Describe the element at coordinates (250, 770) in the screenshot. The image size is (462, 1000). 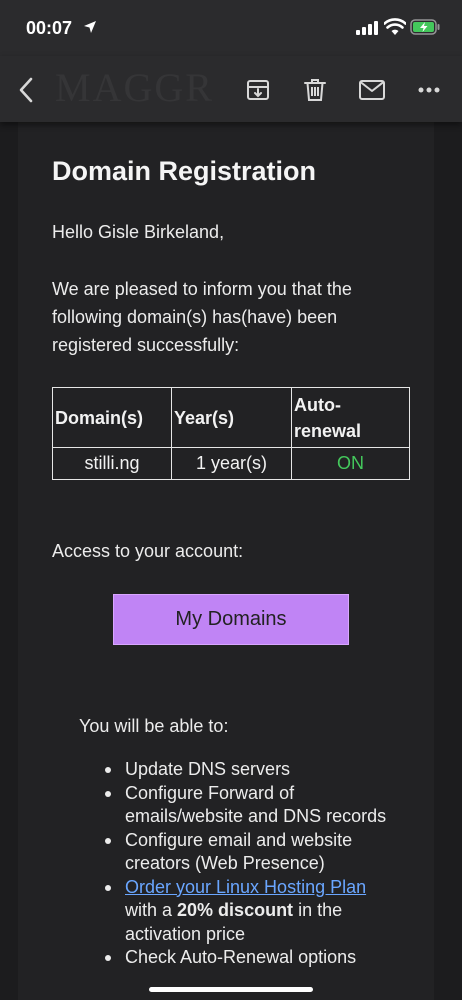
I see `list-item: Update DNS servers` at that location.